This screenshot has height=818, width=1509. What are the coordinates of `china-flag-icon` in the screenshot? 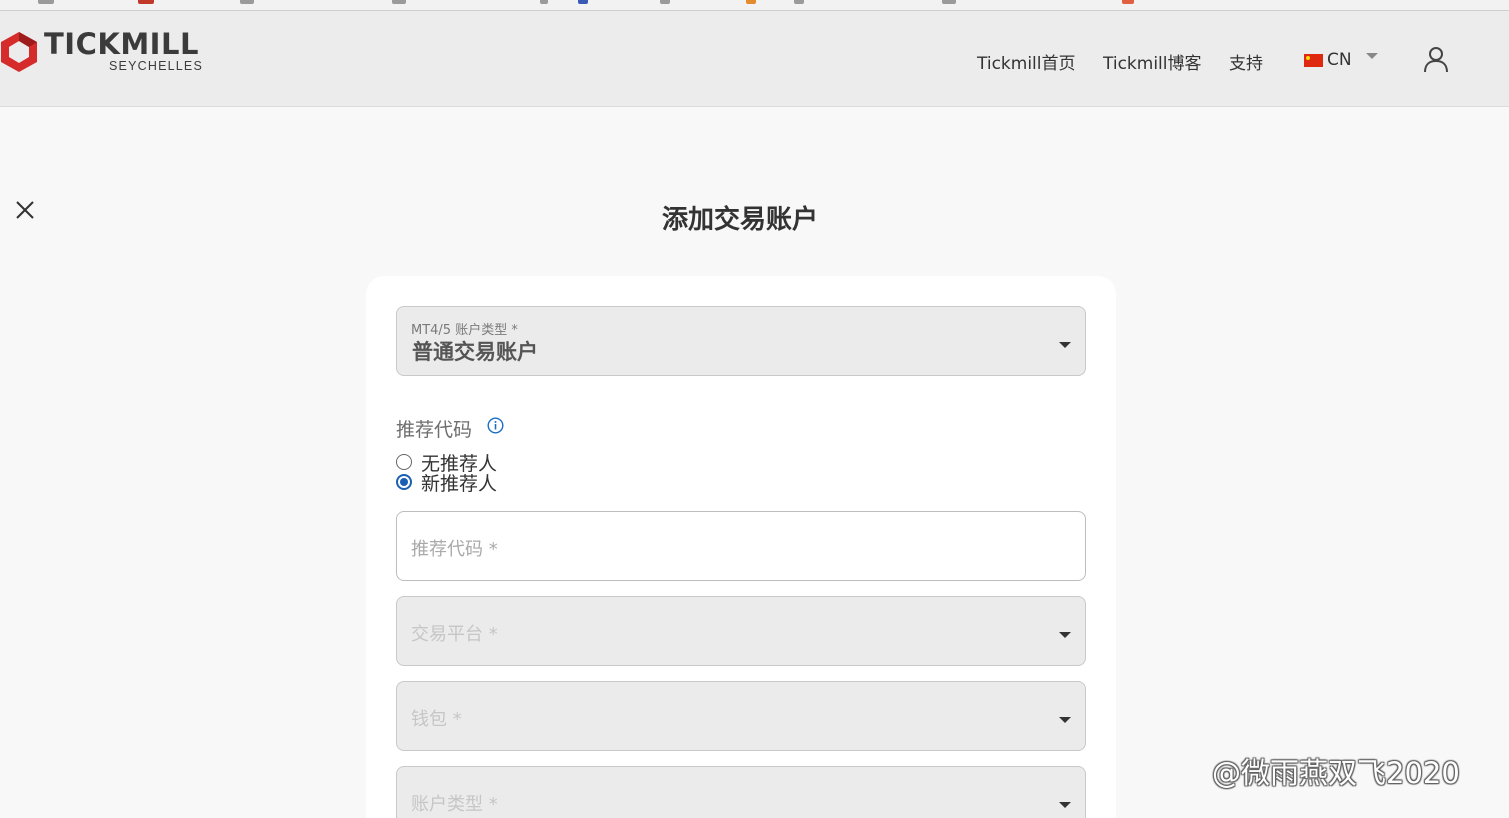 It's located at (1313, 60).